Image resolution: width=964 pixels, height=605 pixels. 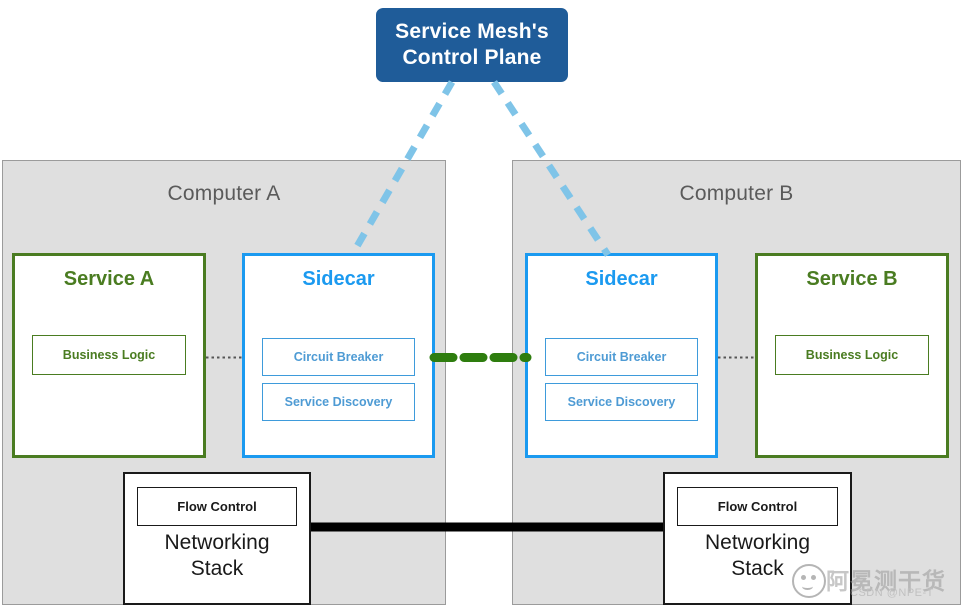 What do you see at coordinates (217, 556) in the screenshot?
I see `networking-stack-a-label: Networking Stack` at bounding box center [217, 556].